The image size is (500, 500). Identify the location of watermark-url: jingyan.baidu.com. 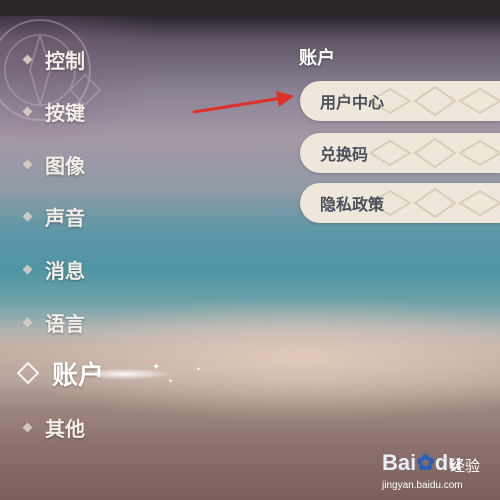
(422, 485).